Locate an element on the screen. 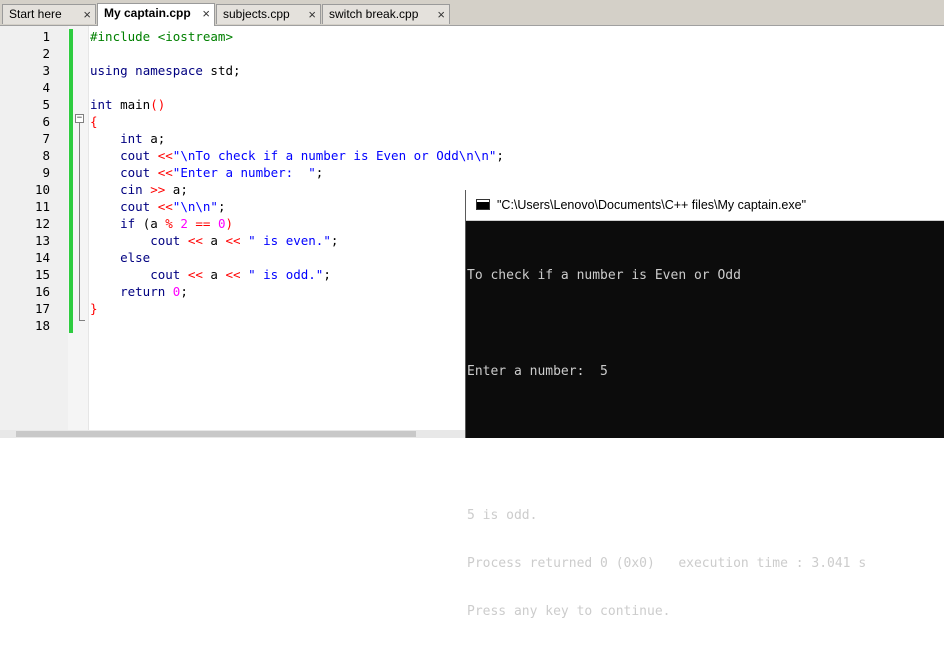 The image size is (944, 652). line-number: 15 is located at coordinates (42, 274).